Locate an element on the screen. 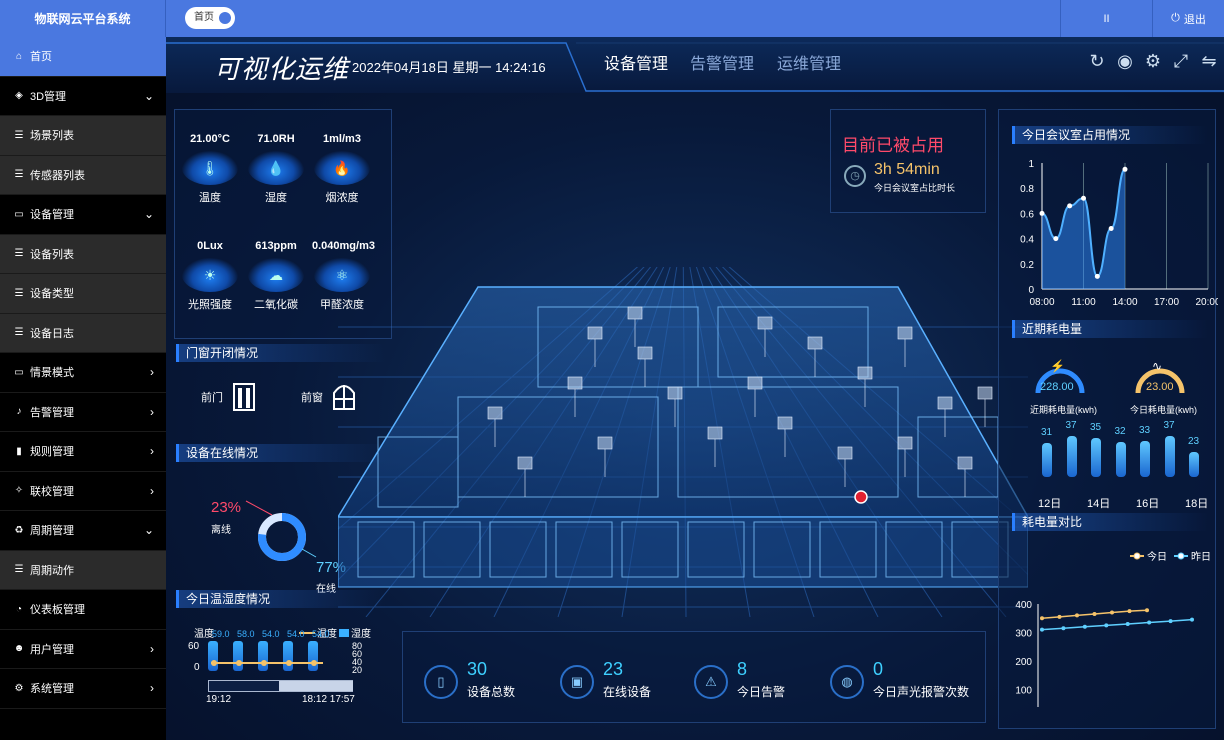  stat-0: ▯ 30 设备总数 is located at coordinates (489, 684).